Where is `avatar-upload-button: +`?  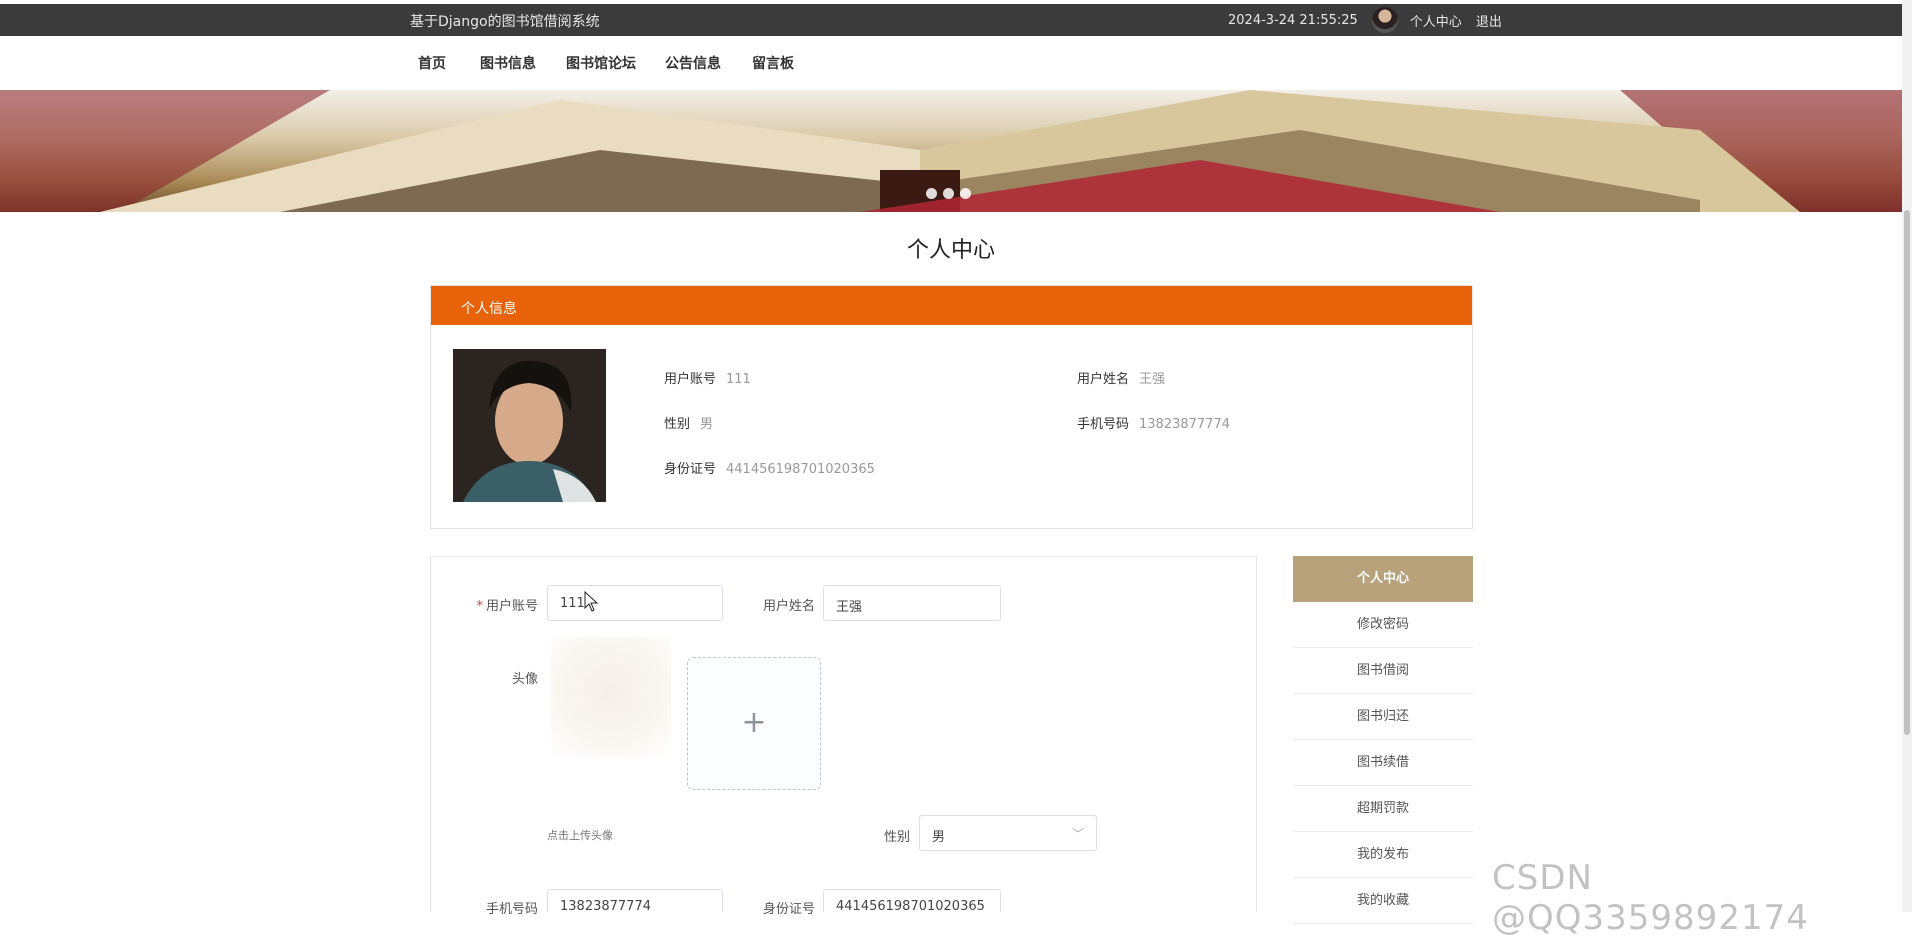 avatar-upload-button: + is located at coordinates (754, 723).